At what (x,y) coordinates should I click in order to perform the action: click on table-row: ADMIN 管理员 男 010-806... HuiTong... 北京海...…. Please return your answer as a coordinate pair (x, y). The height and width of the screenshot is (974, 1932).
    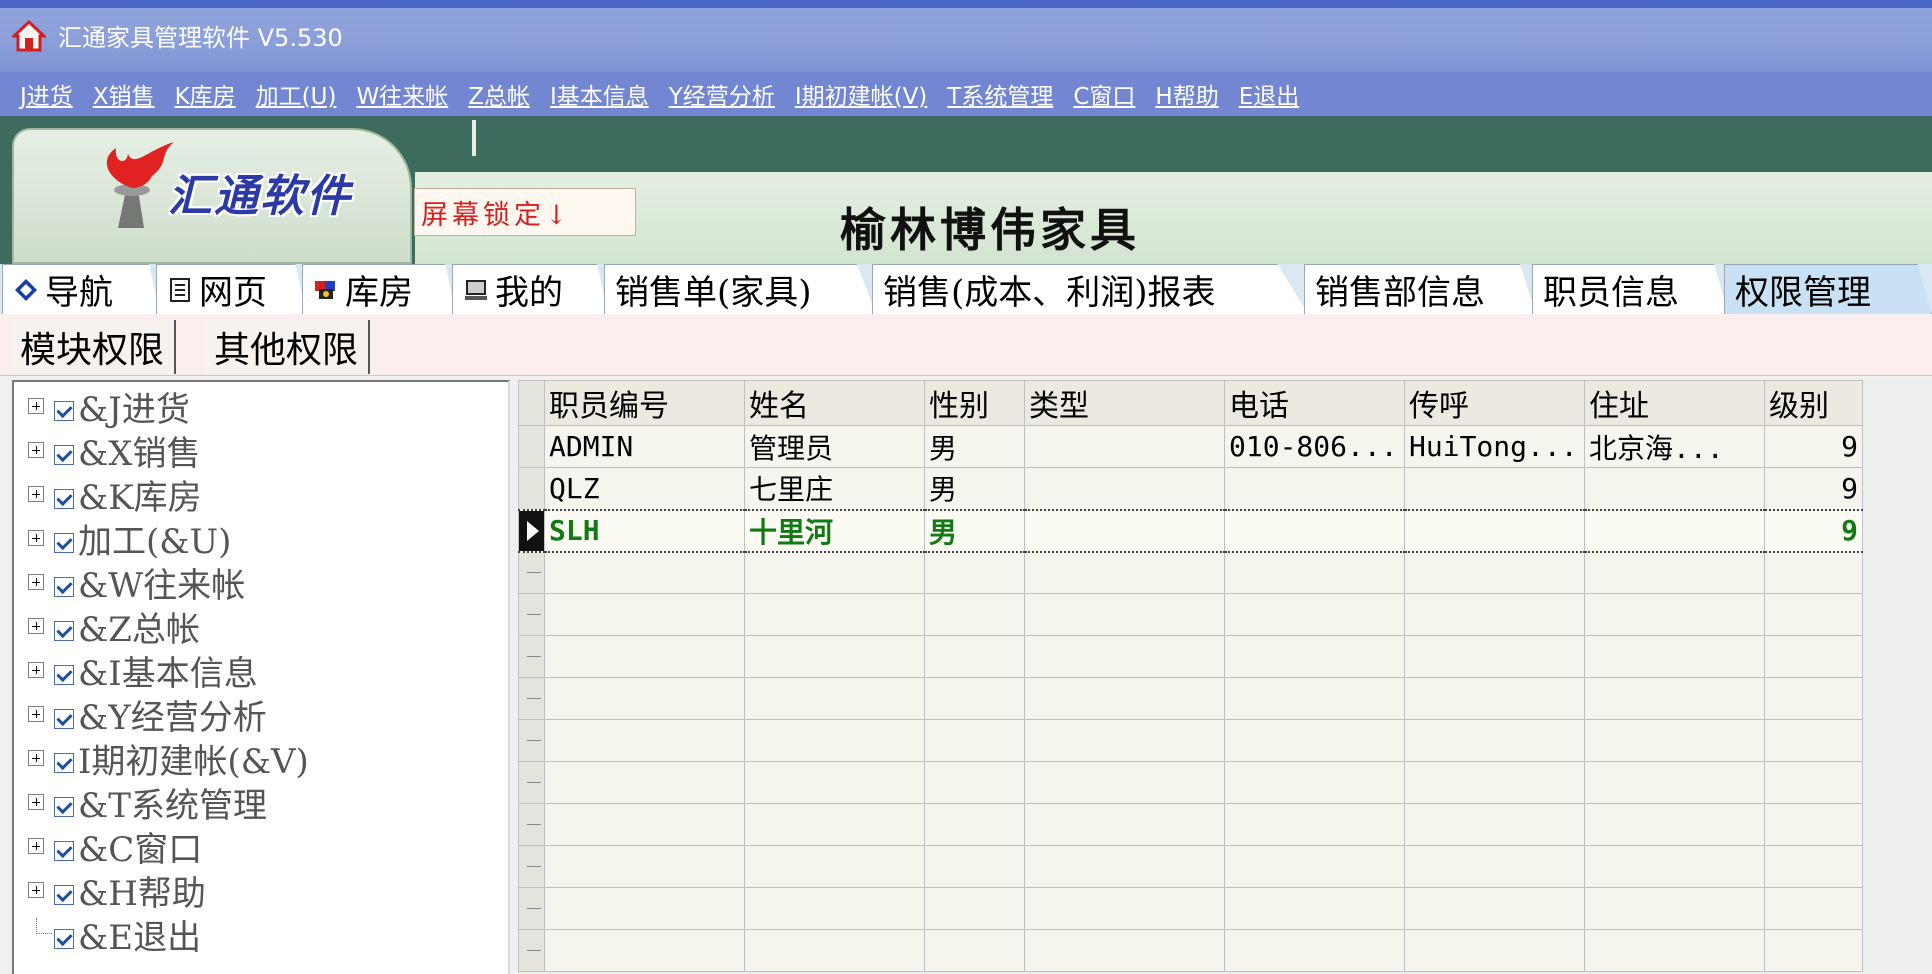
    Looking at the image, I should click on (1190, 446).